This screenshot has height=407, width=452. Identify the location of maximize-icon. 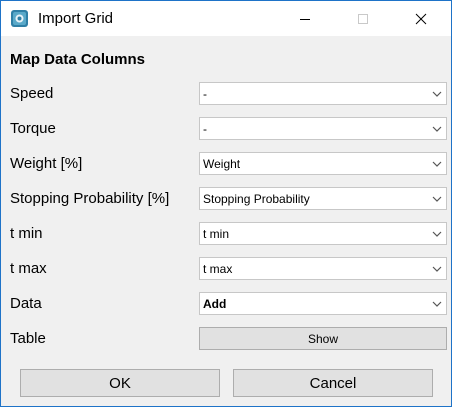
(363, 18).